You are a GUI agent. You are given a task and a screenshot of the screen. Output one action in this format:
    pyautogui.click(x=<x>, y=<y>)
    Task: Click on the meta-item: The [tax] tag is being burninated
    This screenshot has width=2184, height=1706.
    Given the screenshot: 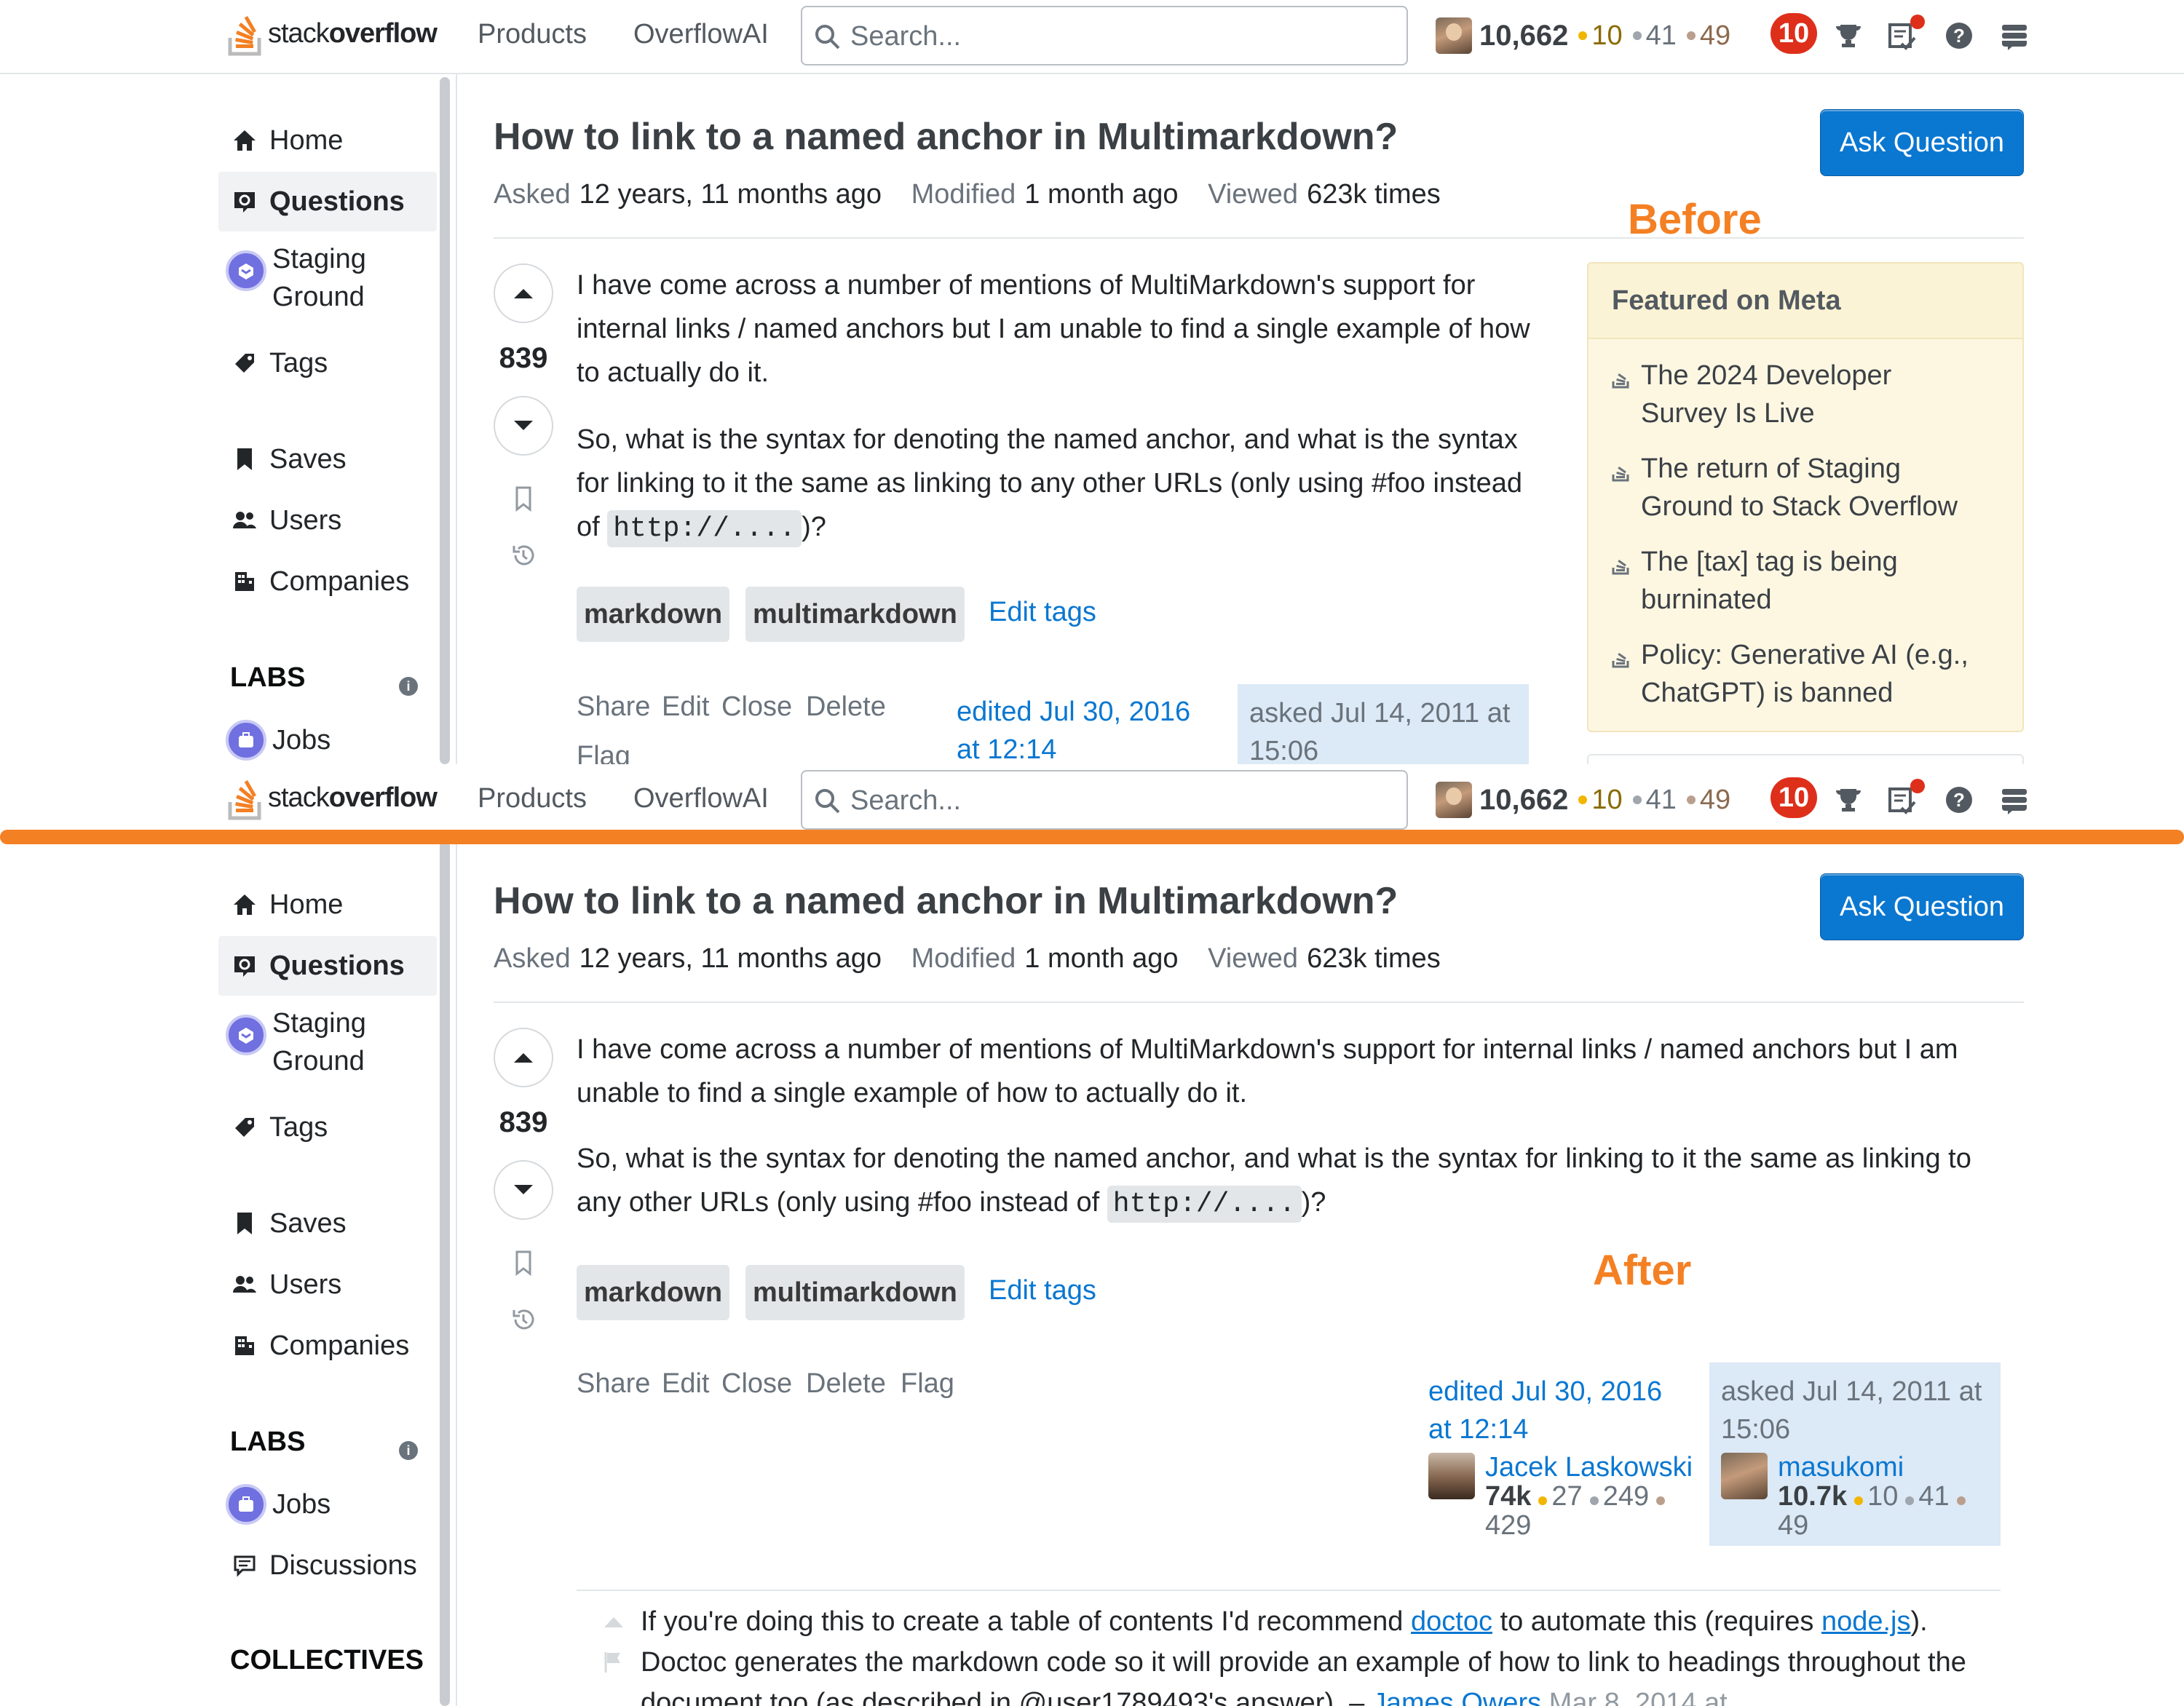 What is the action you would take?
    pyautogui.click(x=1809, y=581)
    